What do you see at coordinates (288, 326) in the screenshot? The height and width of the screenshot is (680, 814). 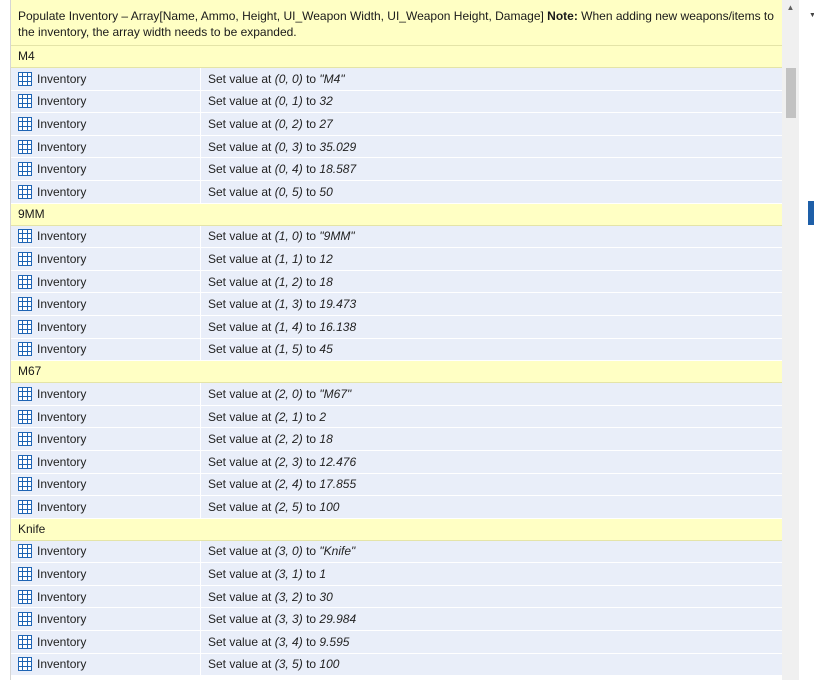 I see `action-index: (1, 4)` at bounding box center [288, 326].